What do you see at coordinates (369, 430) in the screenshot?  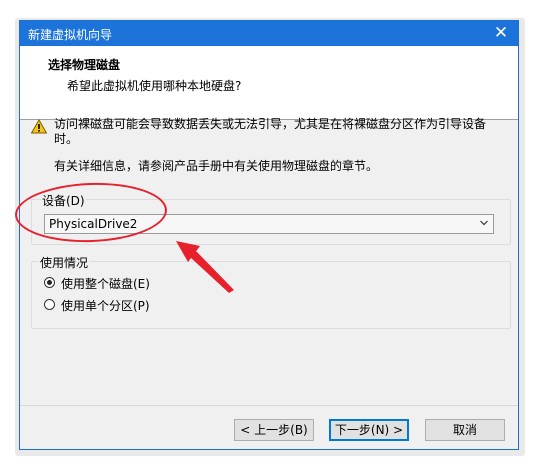 I see `next-button: 下一步(N) >` at bounding box center [369, 430].